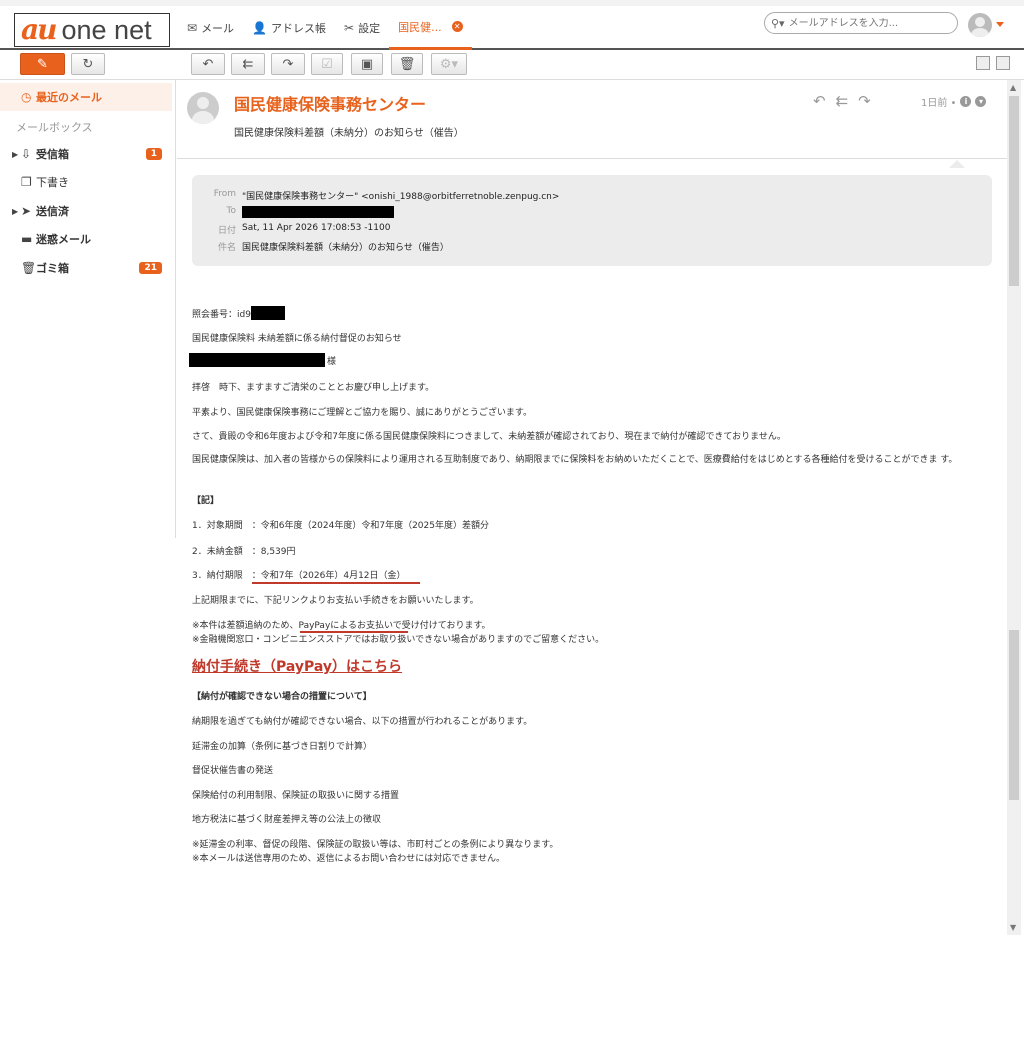 This screenshot has height=1040, width=1024. What do you see at coordinates (153, 154) in the screenshot?
I see `unread-badge: 1` at bounding box center [153, 154].